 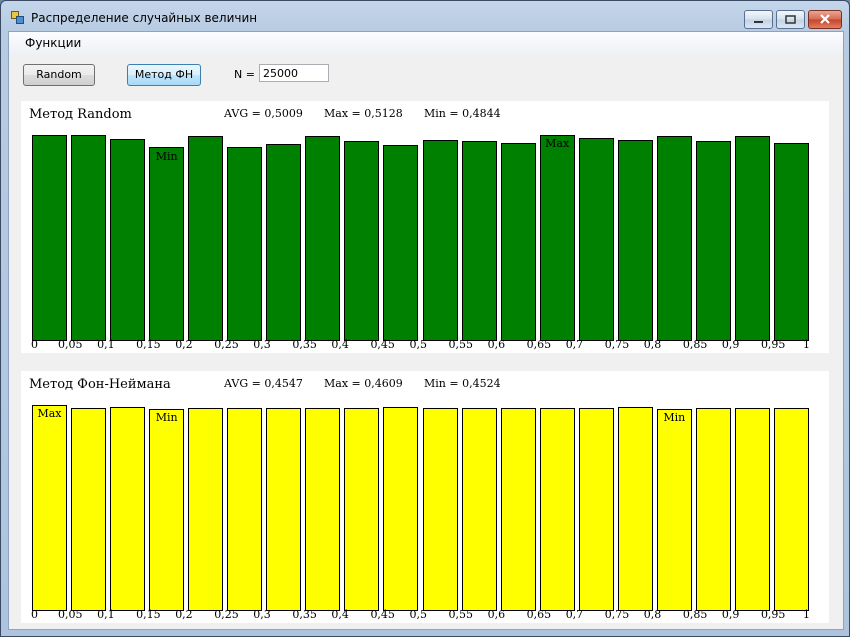 I want to click on panel-title: Метод Random, so click(x=80, y=114).